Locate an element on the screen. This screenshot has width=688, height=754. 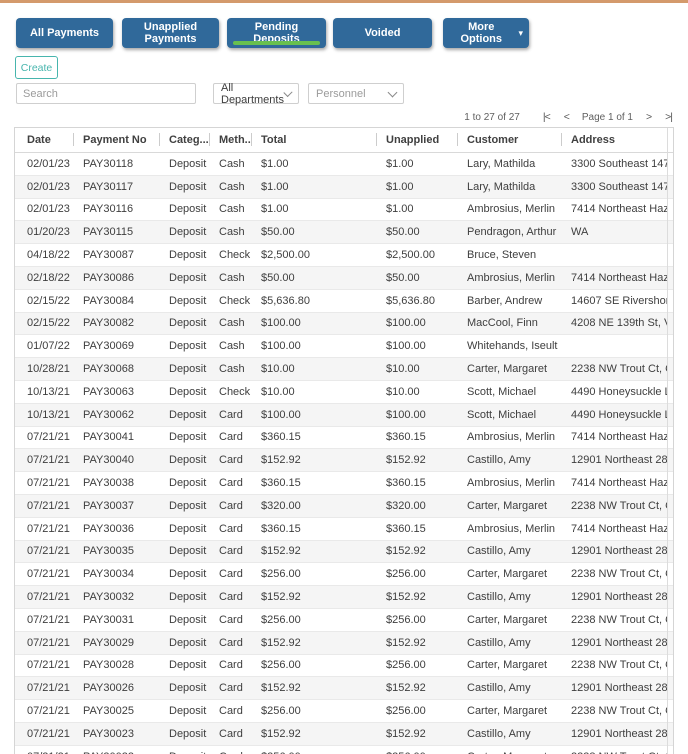
cell-method: Card is located at coordinates (231, 711).